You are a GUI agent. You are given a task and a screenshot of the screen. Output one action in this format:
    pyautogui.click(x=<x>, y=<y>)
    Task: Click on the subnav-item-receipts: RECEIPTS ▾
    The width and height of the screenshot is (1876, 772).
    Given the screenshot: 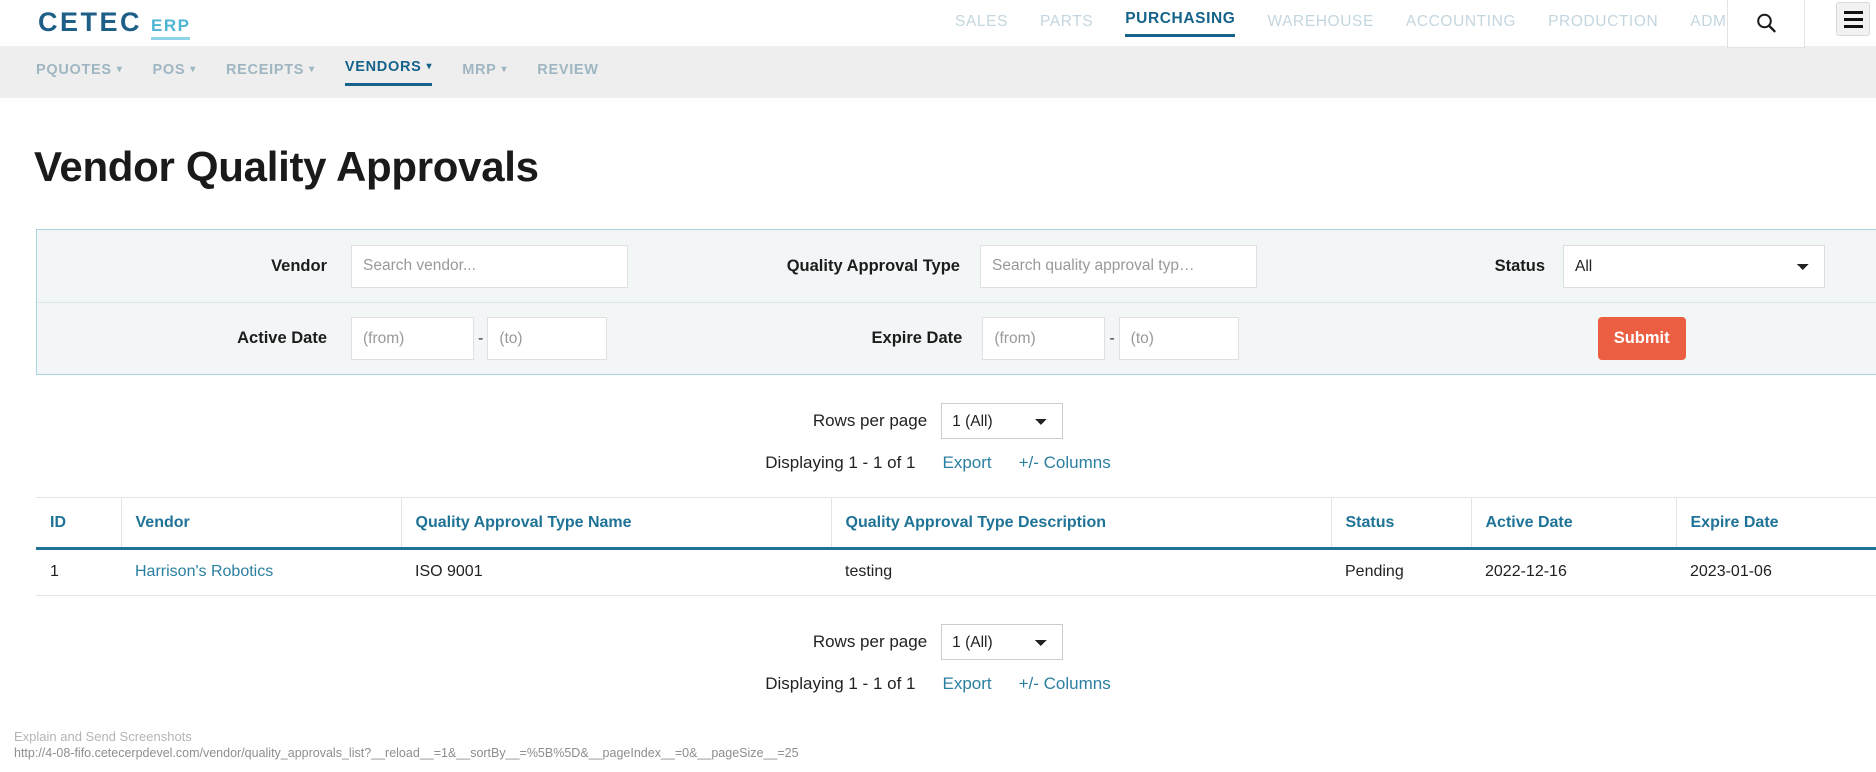 What is the action you would take?
    pyautogui.click(x=270, y=72)
    